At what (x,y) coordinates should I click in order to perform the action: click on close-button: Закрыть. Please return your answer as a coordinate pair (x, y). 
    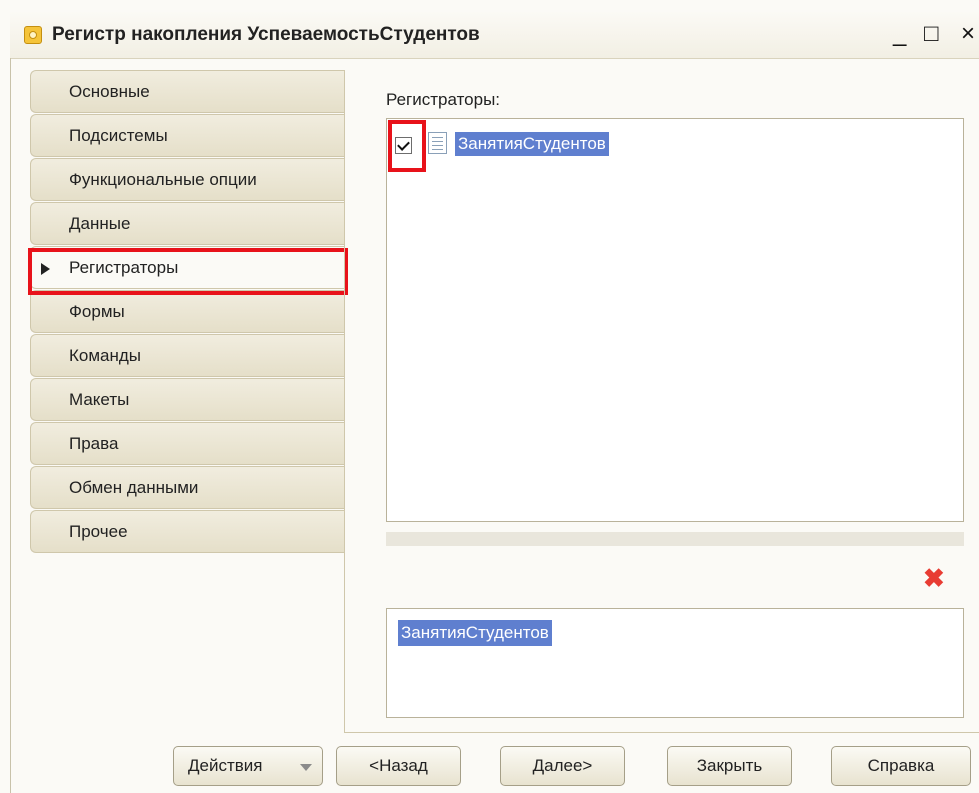
    Looking at the image, I should click on (729, 766).